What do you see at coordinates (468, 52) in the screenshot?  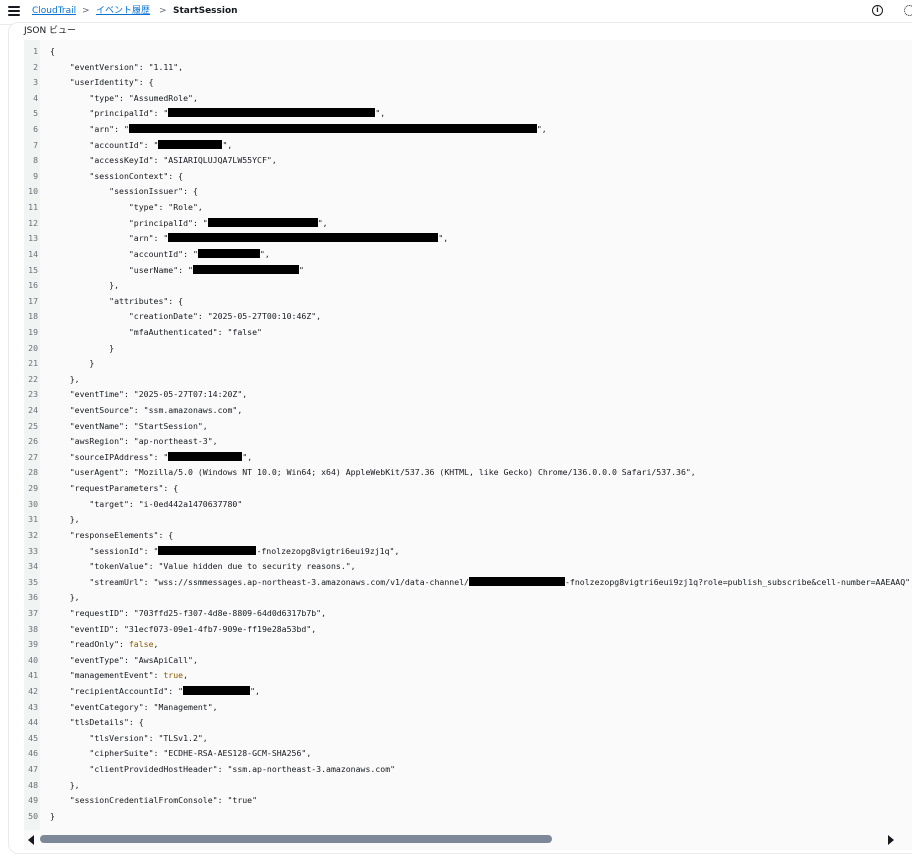 I see `code-line: 1{` at bounding box center [468, 52].